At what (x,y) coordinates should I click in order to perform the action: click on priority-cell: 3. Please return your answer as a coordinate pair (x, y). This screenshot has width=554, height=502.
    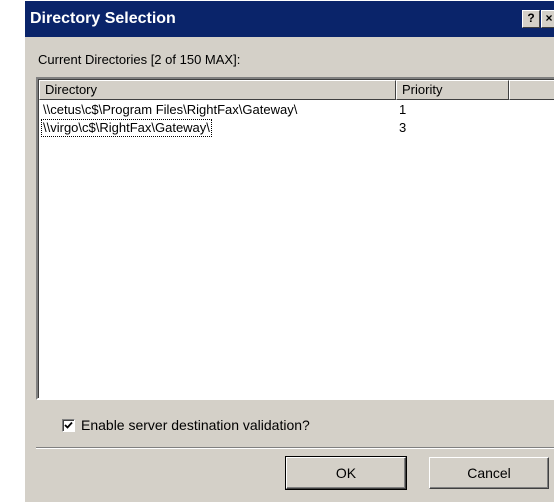
    Looking at the image, I should click on (403, 127).